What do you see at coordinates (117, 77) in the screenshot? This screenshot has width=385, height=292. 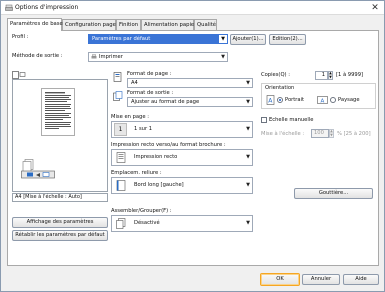 I see `page-size-icon` at bounding box center [117, 77].